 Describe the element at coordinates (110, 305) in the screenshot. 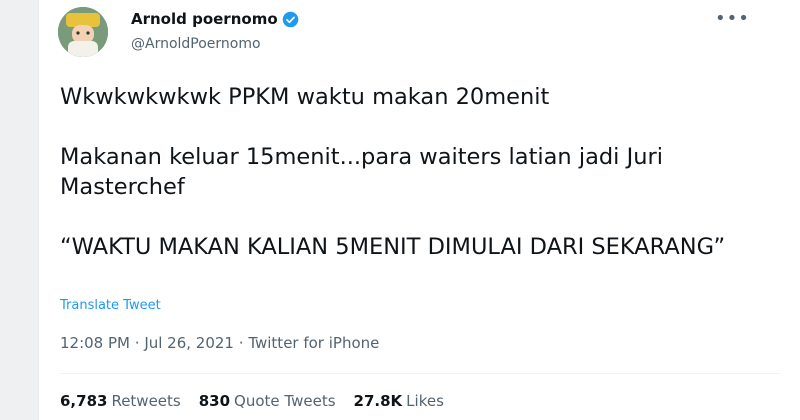

I see `translate-tweet-link: Translate Tweet` at that location.